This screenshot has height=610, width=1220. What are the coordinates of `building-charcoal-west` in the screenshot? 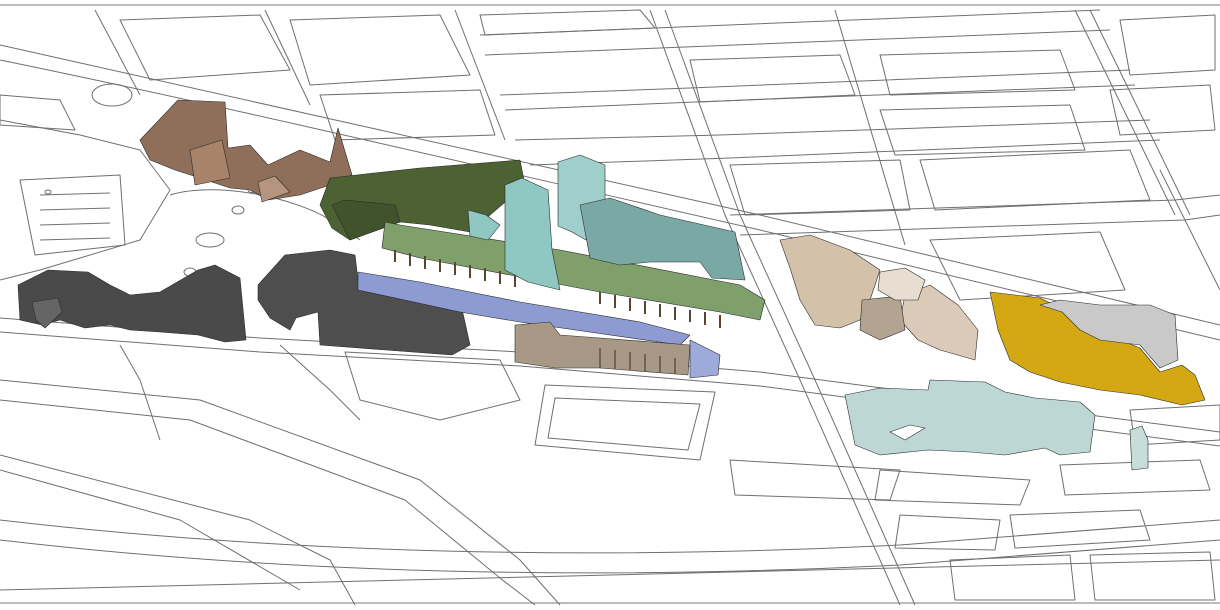 It's located at (132, 303).